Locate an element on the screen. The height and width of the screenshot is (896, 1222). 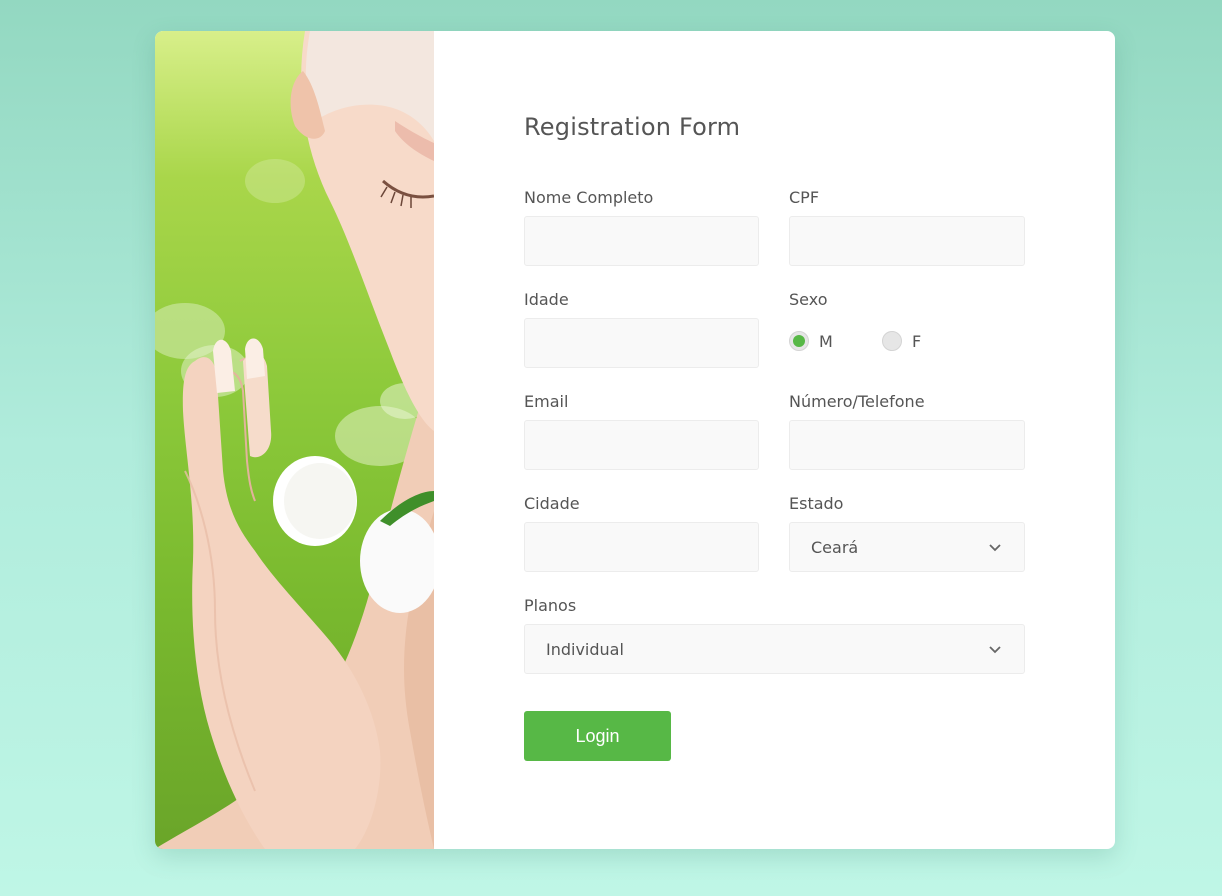
cidade-label: Cidade is located at coordinates (552, 503).